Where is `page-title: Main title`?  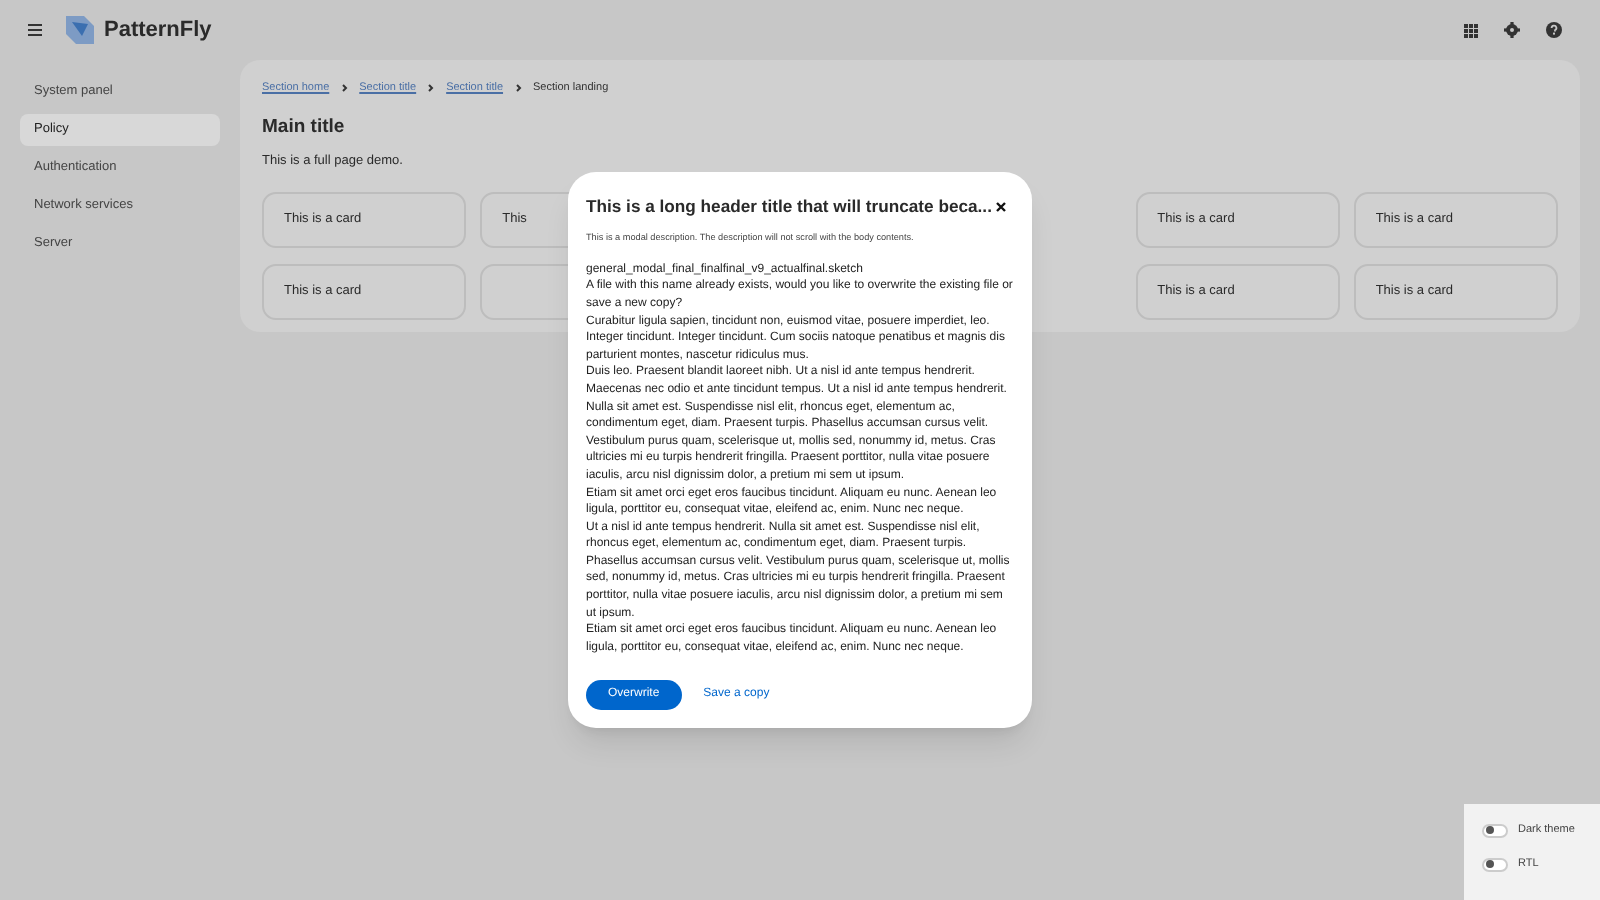 page-title: Main title is located at coordinates (304, 128).